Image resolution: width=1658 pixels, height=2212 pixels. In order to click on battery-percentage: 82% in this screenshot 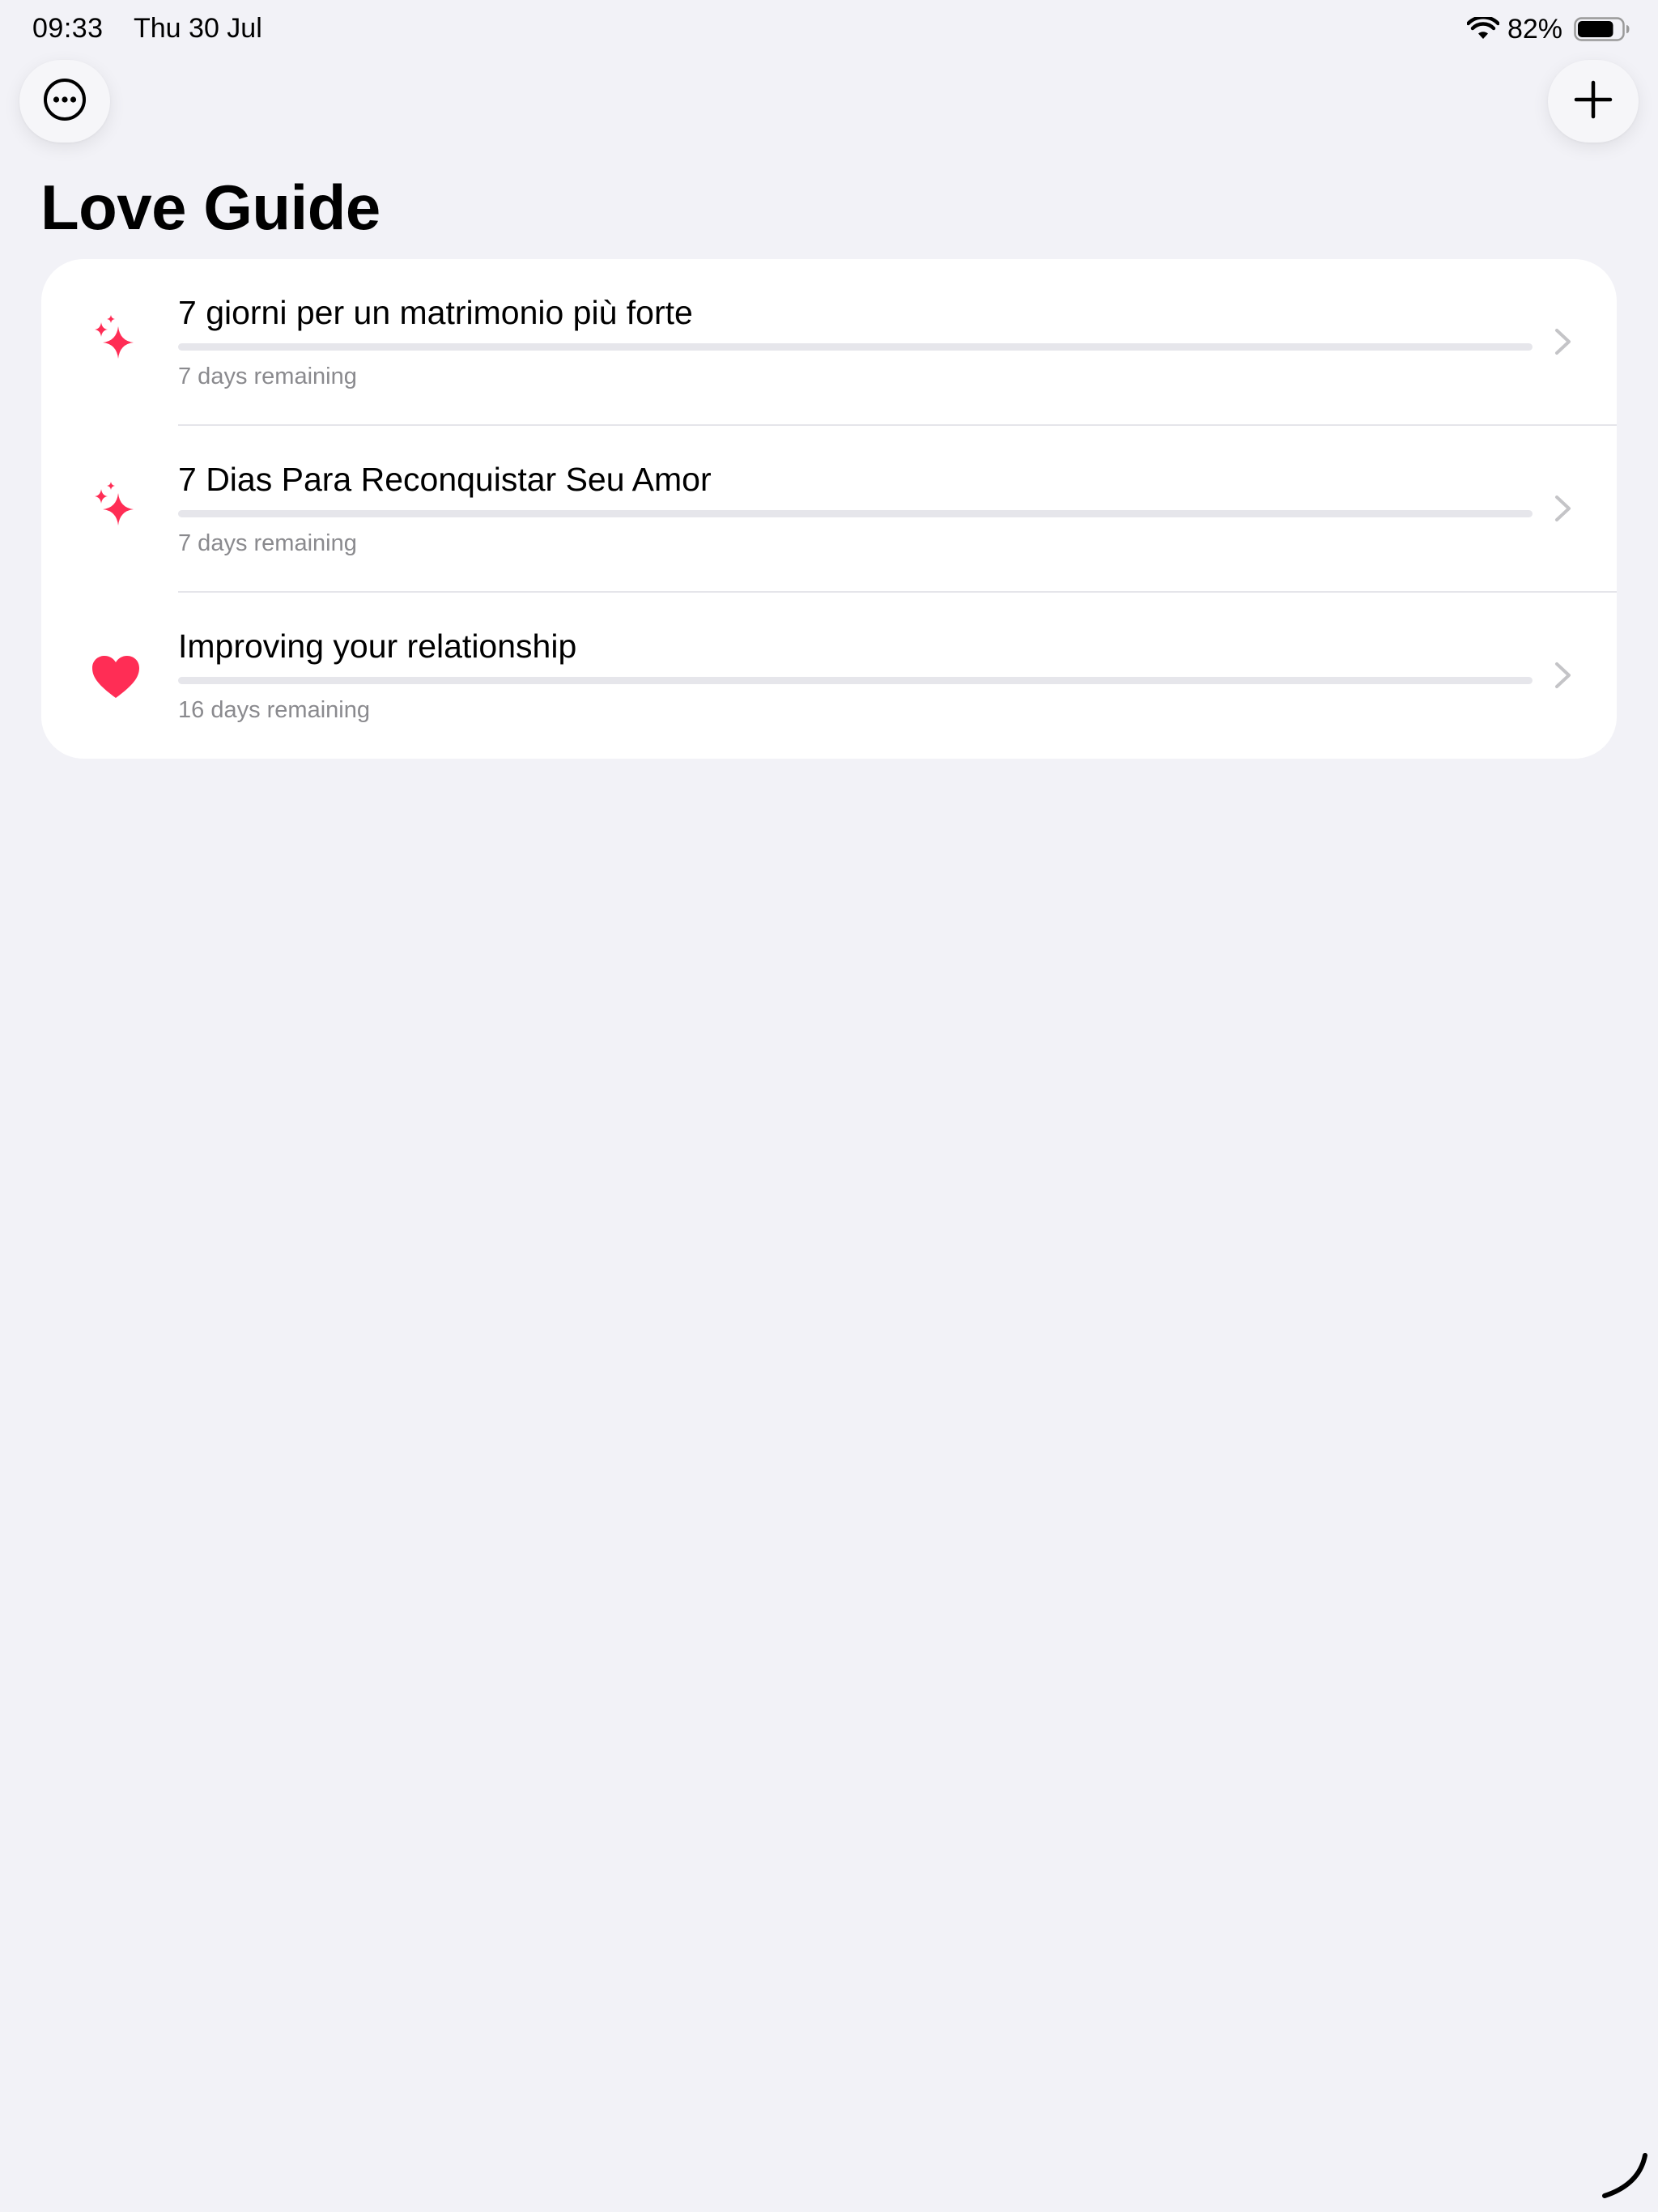, I will do `click(1534, 29)`.